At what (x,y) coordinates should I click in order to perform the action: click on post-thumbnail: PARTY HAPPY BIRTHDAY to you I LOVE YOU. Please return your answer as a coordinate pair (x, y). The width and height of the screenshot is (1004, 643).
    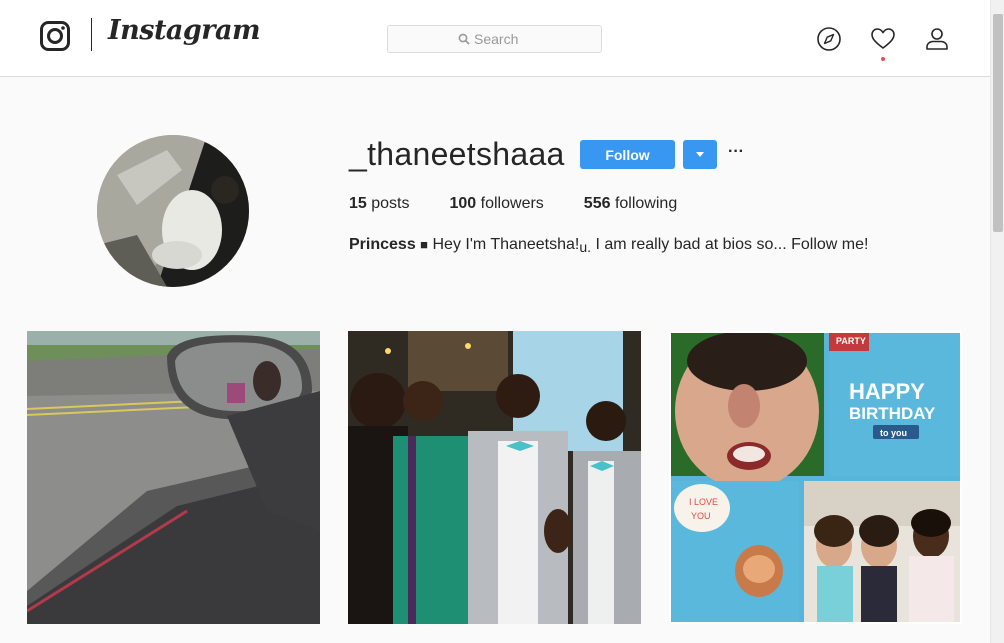
    Looking at the image, I should click on (815, 477).